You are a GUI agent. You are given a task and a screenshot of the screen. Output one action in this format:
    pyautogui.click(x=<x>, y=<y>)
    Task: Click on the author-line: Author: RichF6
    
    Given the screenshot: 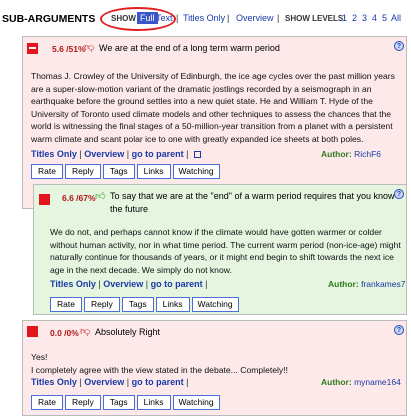 What is the action you would take?
    pyautogui.click(x=351, y=154)
    